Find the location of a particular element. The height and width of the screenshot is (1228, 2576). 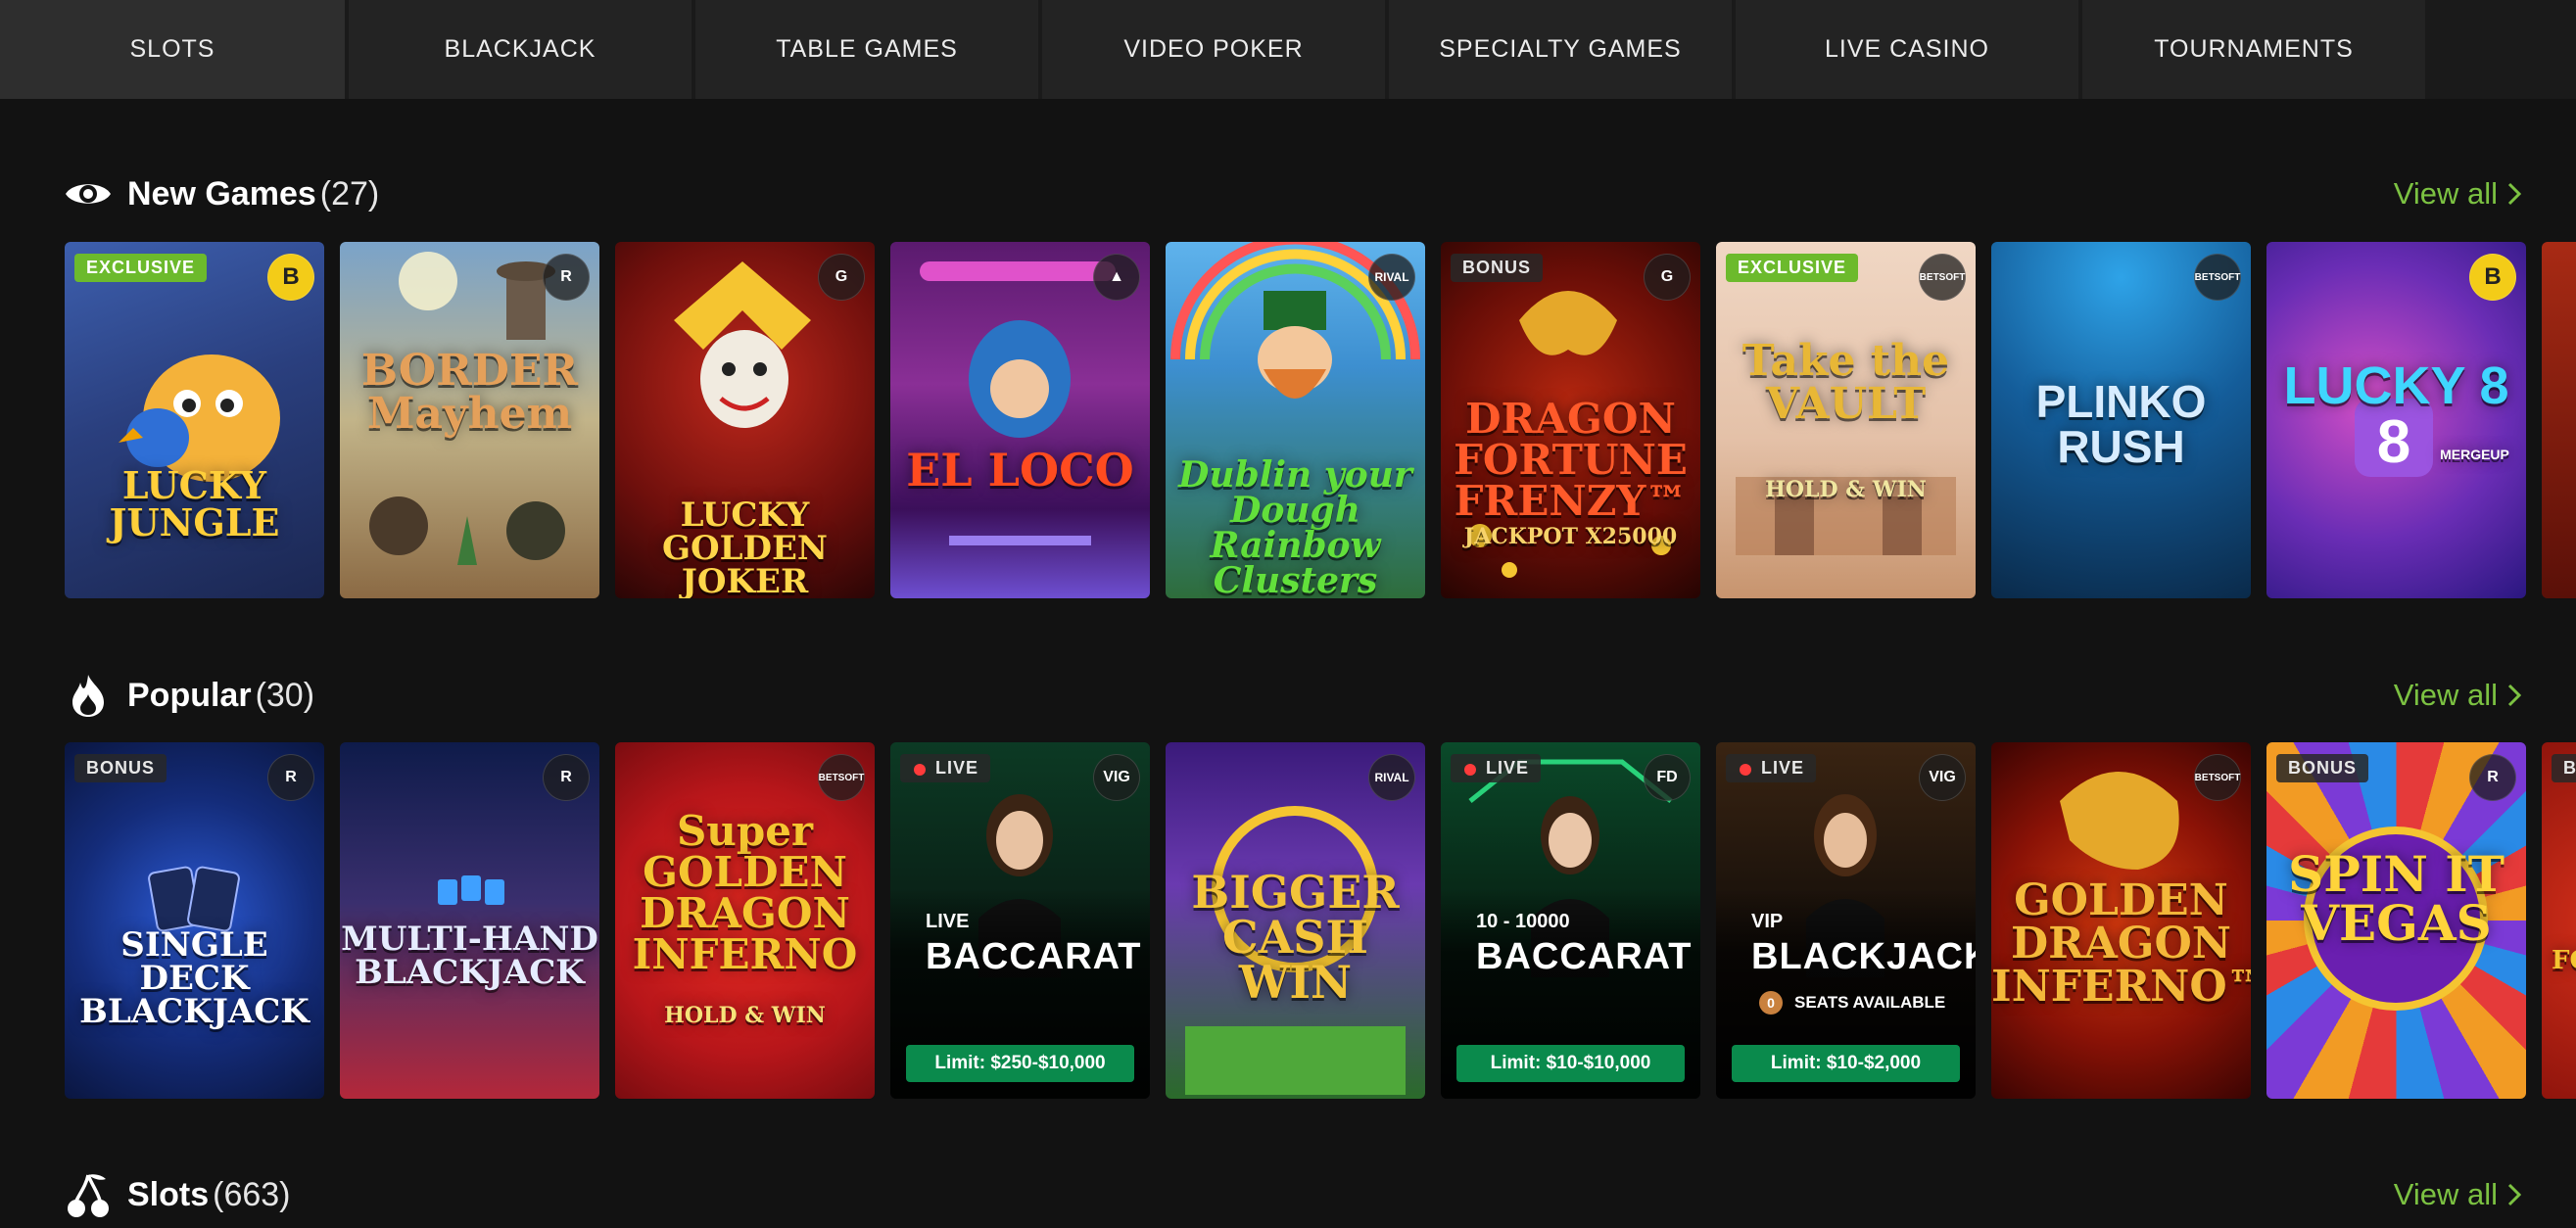

game-card: MULTI-HAND BLACKJACK R is located at coordinates (469, 920).